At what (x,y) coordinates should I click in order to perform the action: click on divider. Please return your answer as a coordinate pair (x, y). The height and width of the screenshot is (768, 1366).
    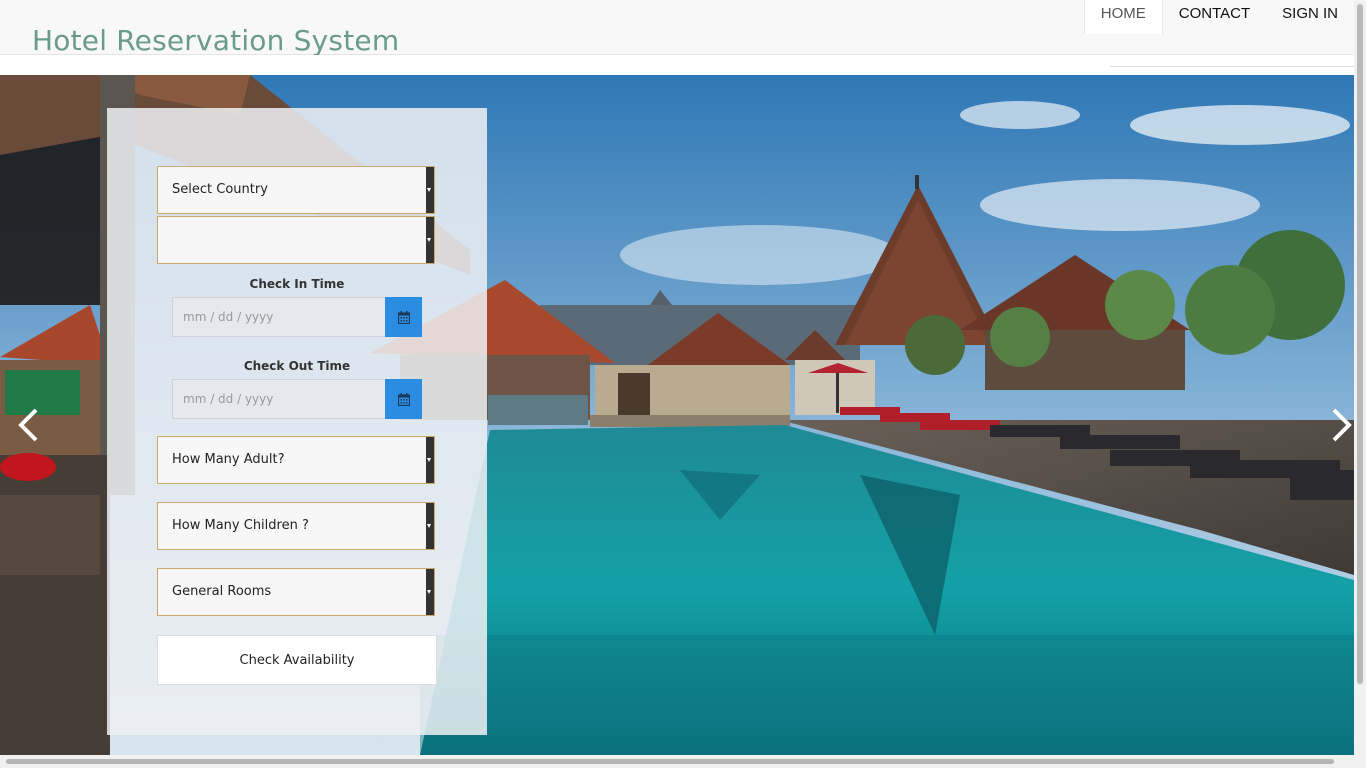
    Looking at the image, I should click on (1232, 66).